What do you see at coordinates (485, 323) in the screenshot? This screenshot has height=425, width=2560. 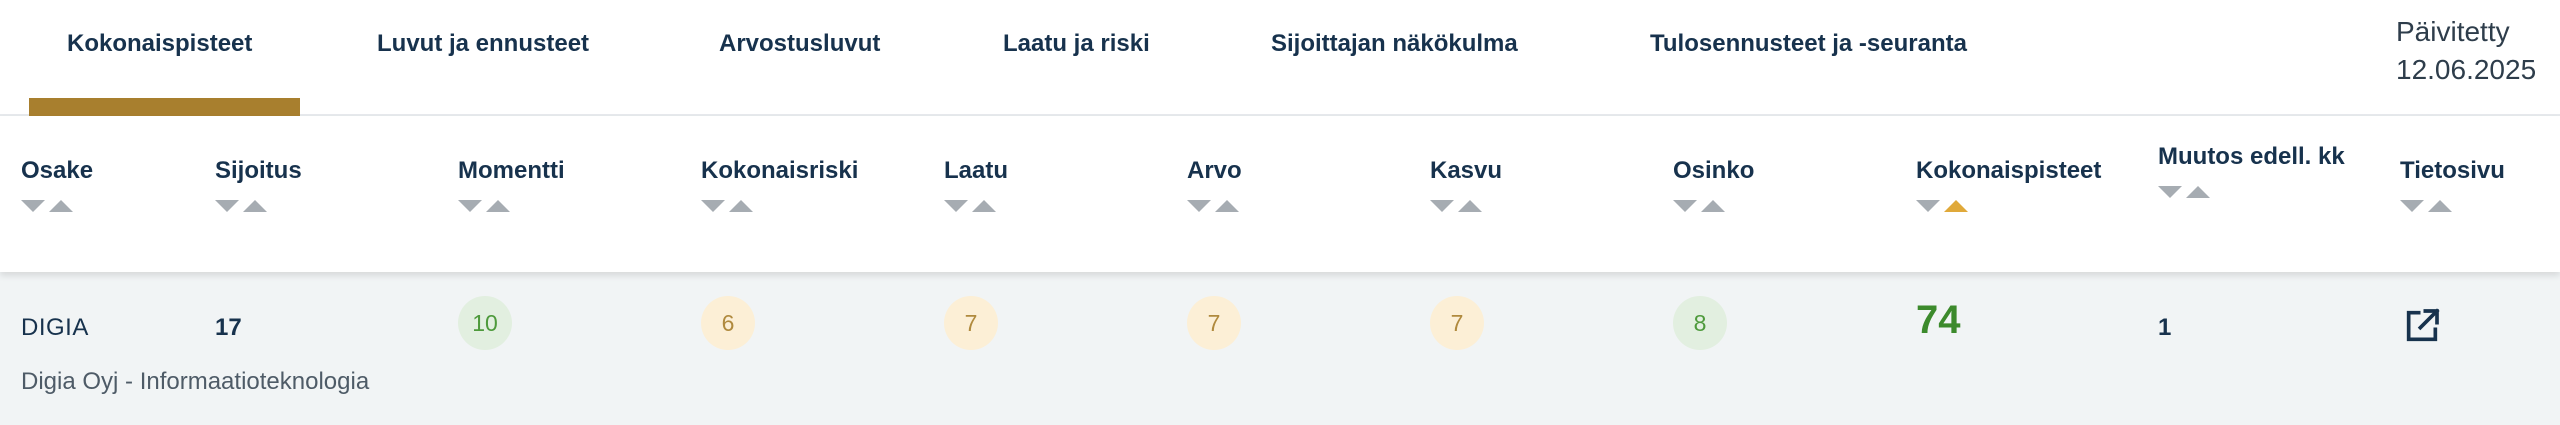 I see `momentti-score: 10` at bounding box center [485, 323].